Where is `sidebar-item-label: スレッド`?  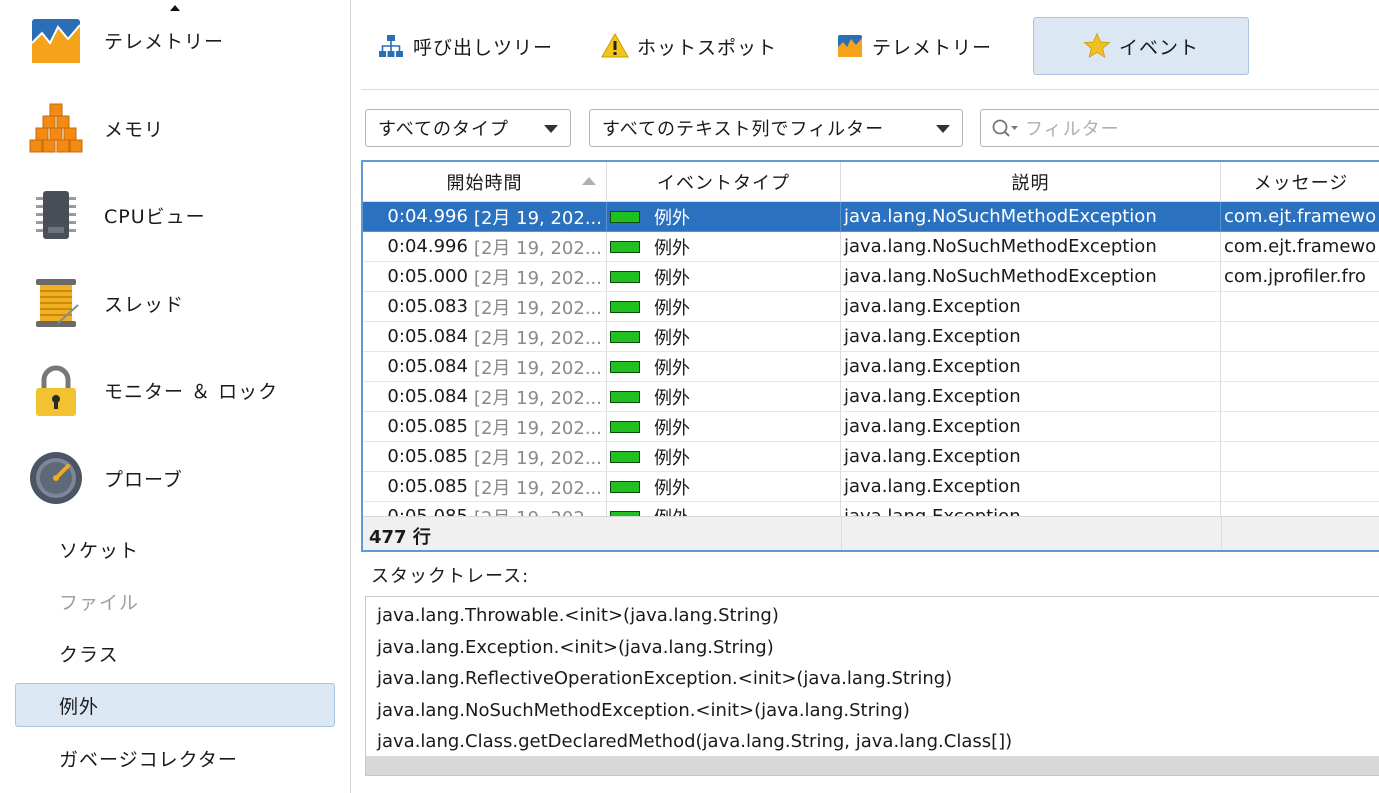
sidebar-item-label: スレッド is located at coordinates (144, 304).